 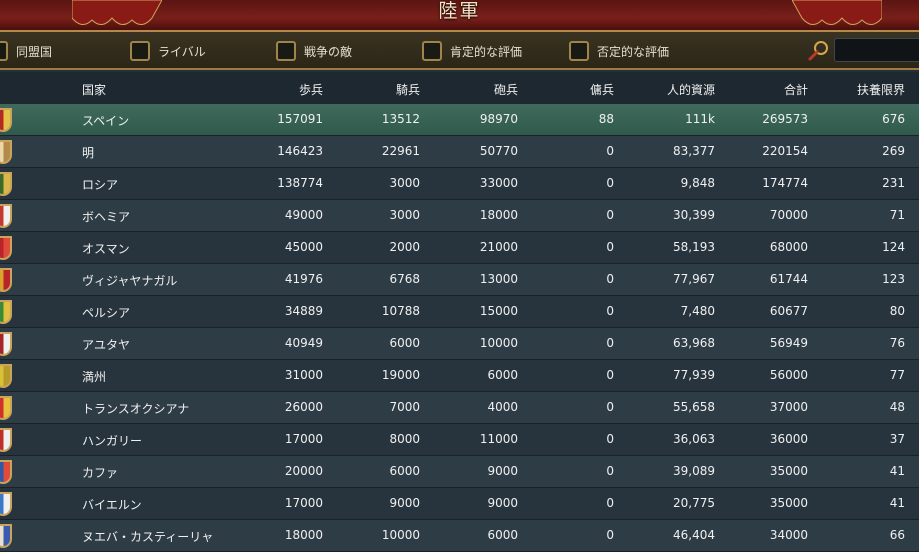 What do you see at coordinates (459, 504) in the screenshot?
I see `table-row: バイエルン 17000 9000 9000 0 20,775 35000 41` at bounding box center [459, 504].